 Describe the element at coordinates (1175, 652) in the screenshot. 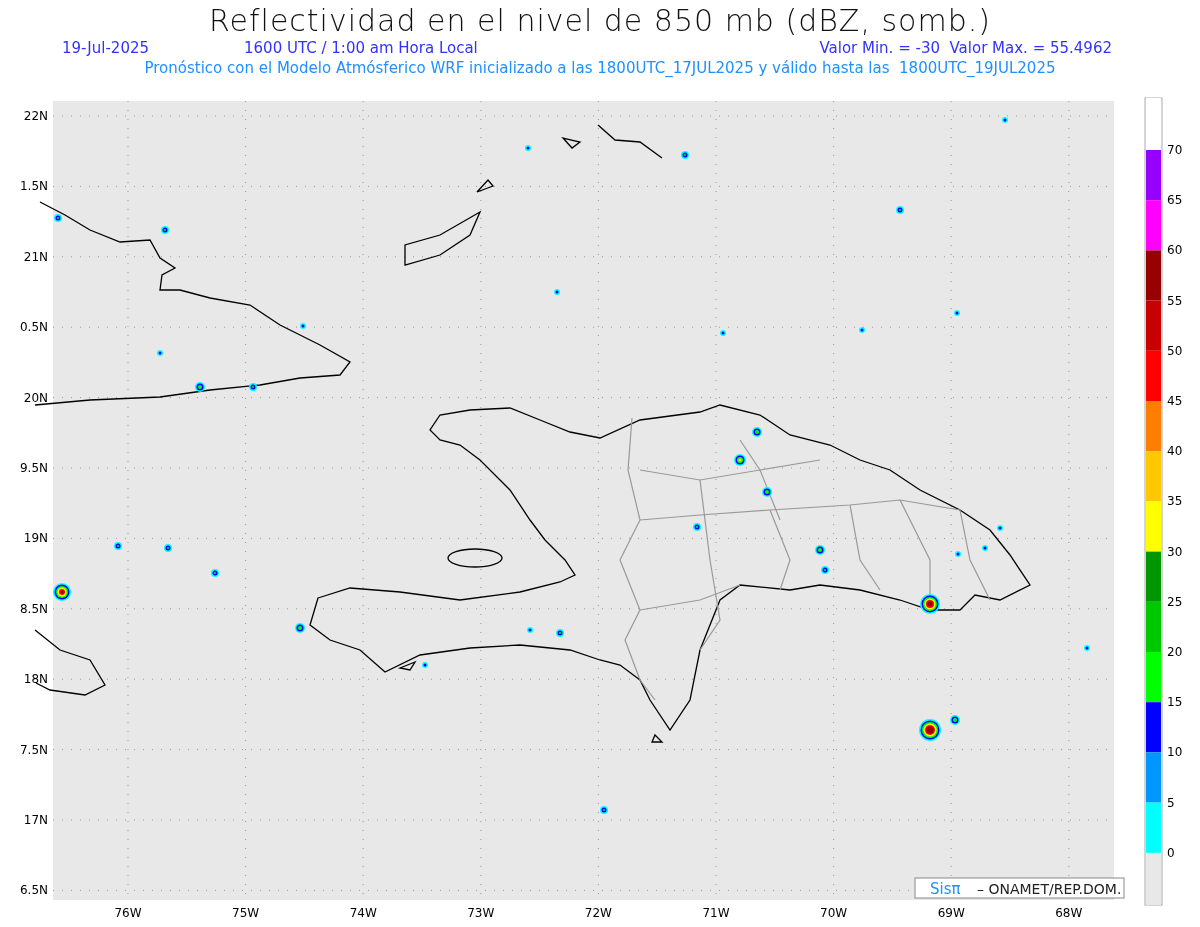

I see `colorbar-label: 20` at that location.